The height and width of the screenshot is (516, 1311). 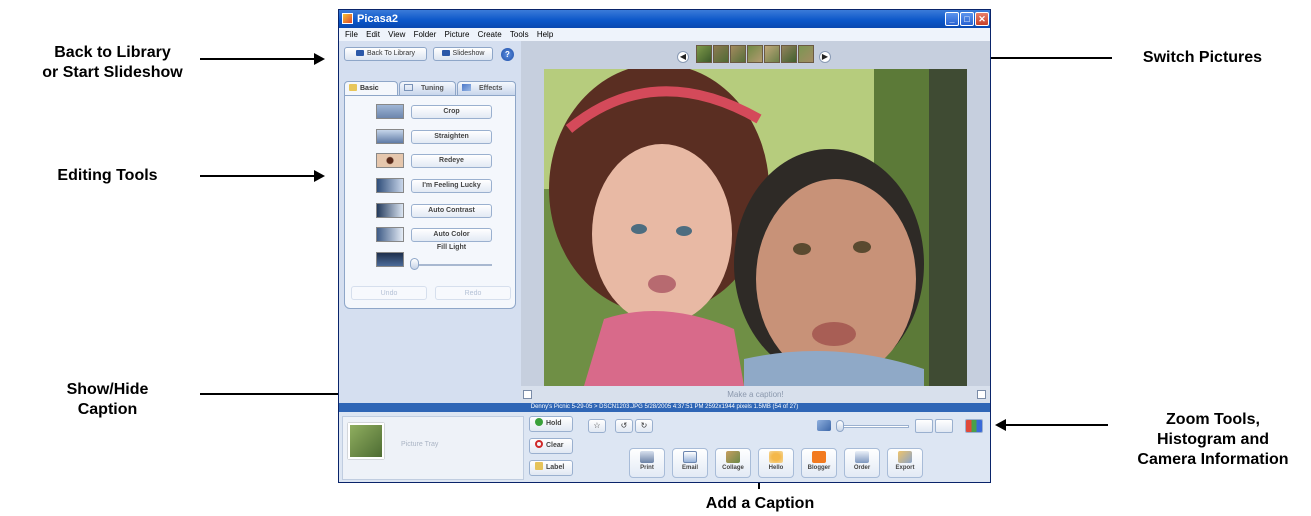 I want to click on collage-icon, so click(x=733, y=457).